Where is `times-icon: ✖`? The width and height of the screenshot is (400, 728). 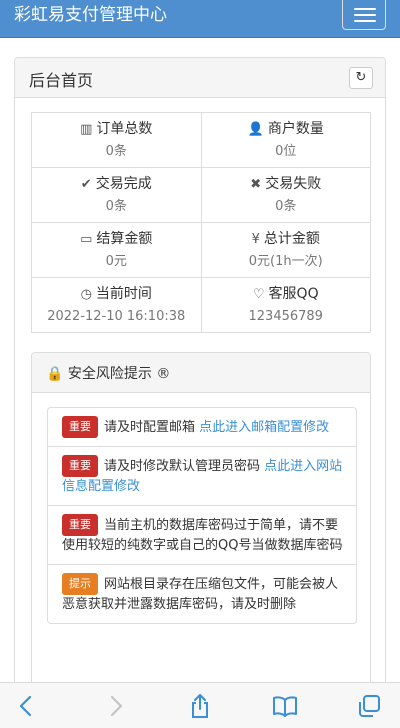
times-icon: ✖ is located at coordinates (256, 184).